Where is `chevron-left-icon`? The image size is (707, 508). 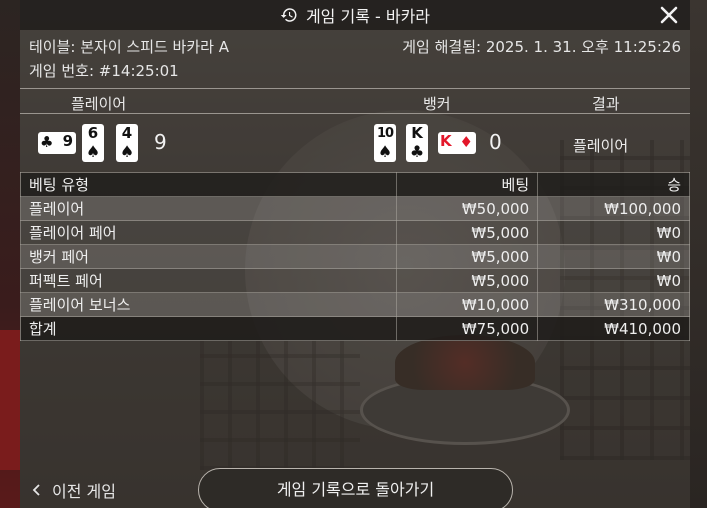
chevron-left-icon is located at coordinates (36, 490).